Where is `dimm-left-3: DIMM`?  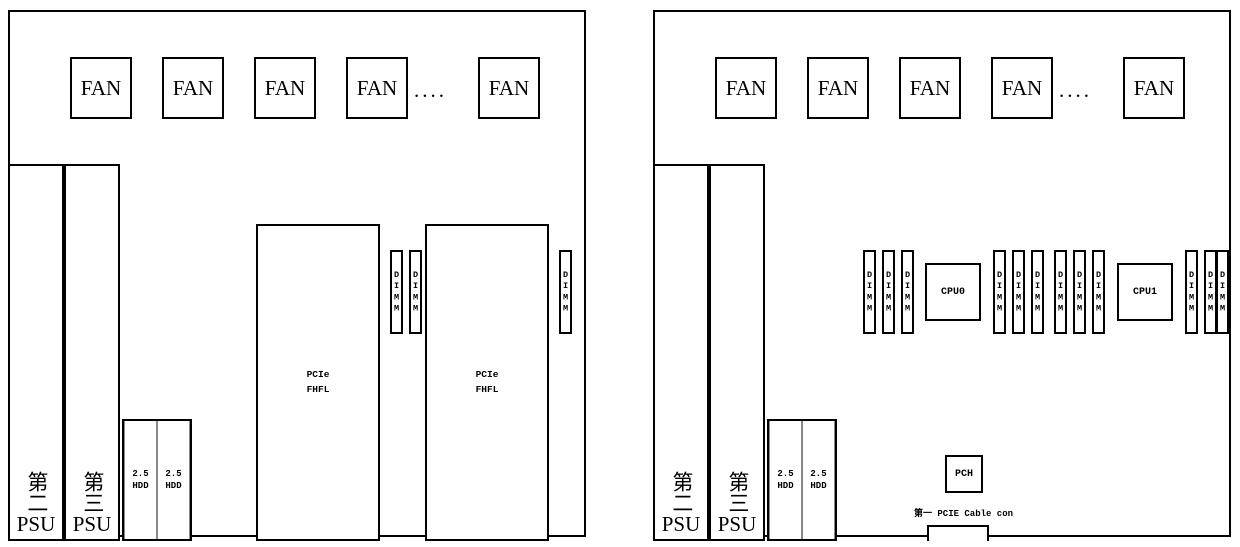
dimm-left-3: DIMM is located at coordinates (565, 292).